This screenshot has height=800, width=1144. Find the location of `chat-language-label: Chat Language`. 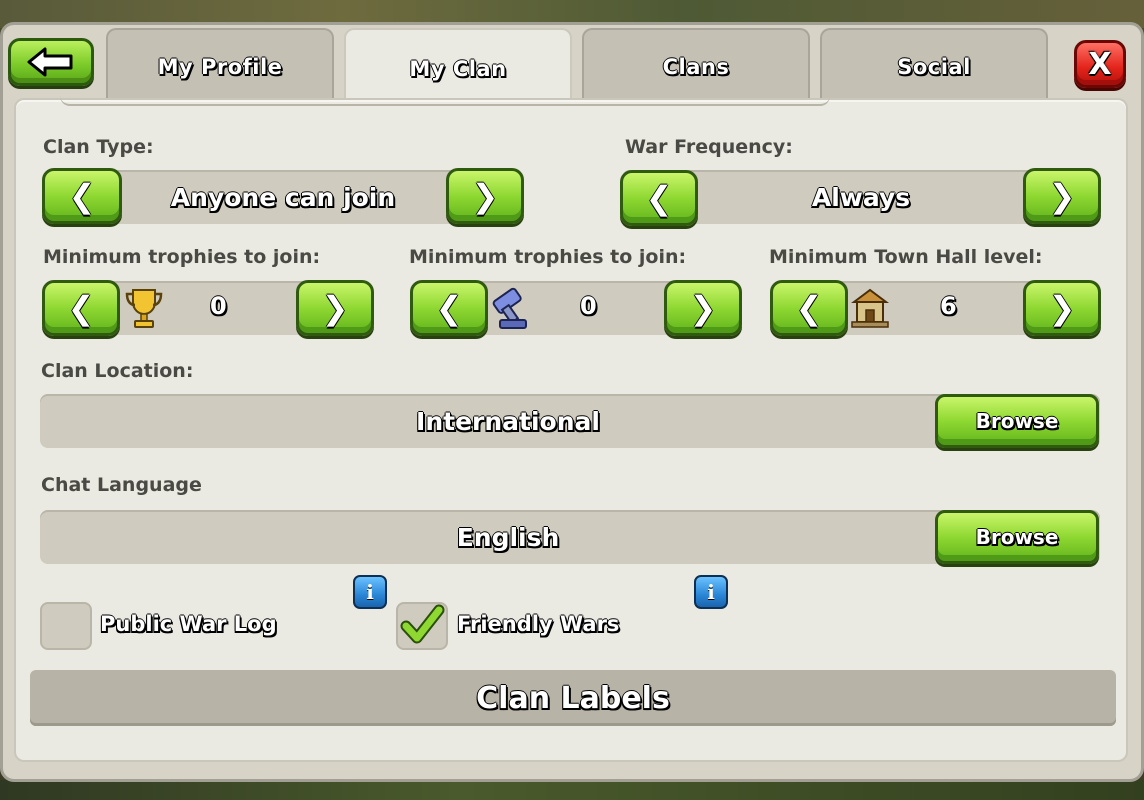

chat-language-label: Chat Language is located at coordinates (121, 485).